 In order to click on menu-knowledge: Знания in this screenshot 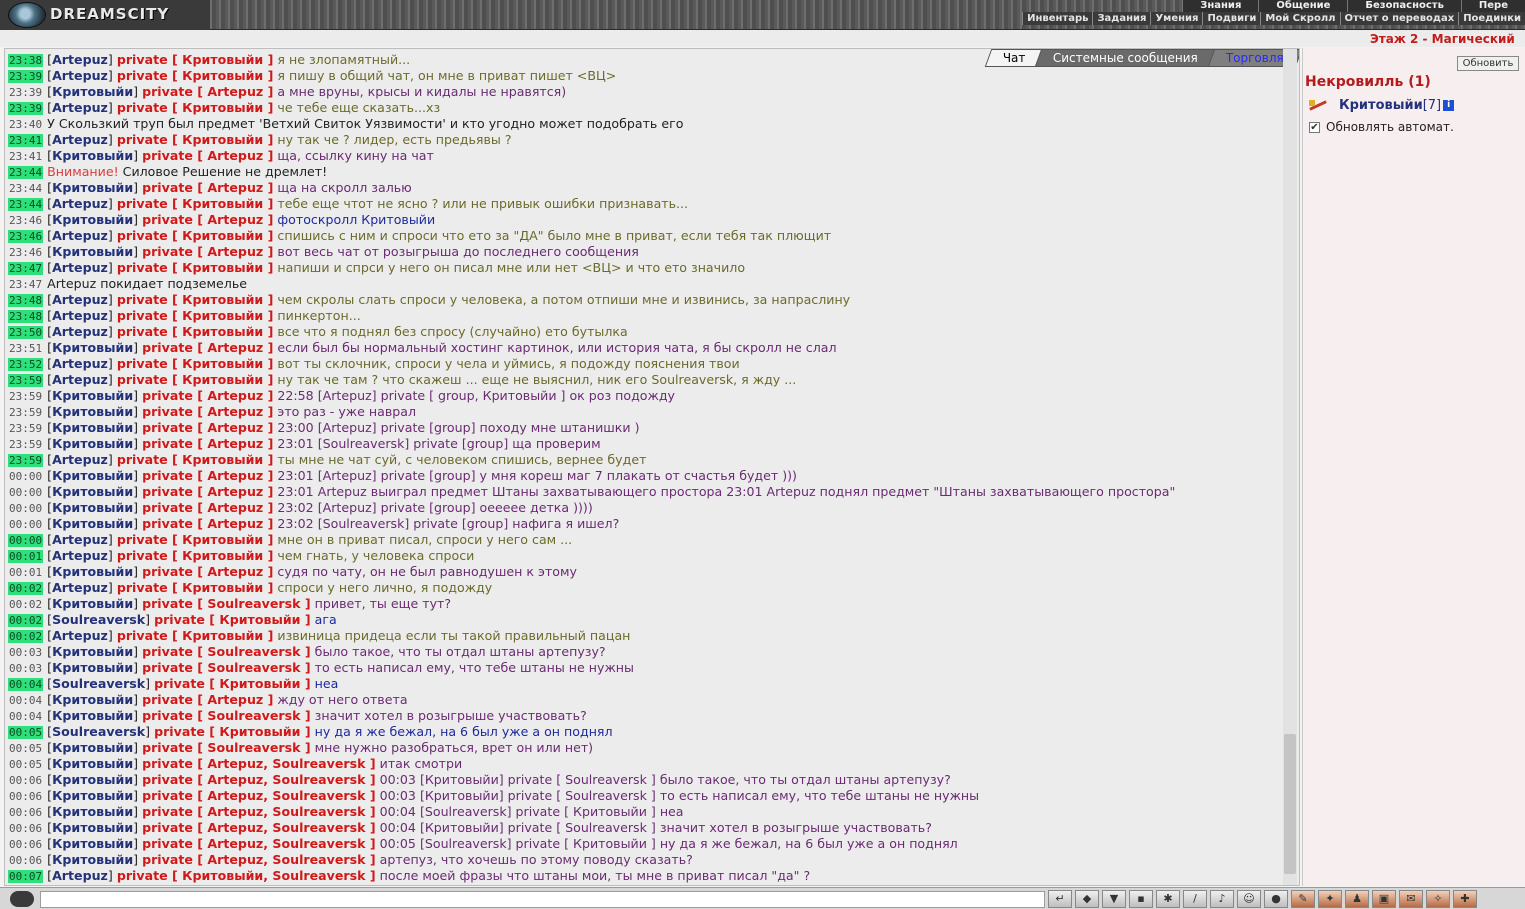, I will do `click(1220, 6)`.